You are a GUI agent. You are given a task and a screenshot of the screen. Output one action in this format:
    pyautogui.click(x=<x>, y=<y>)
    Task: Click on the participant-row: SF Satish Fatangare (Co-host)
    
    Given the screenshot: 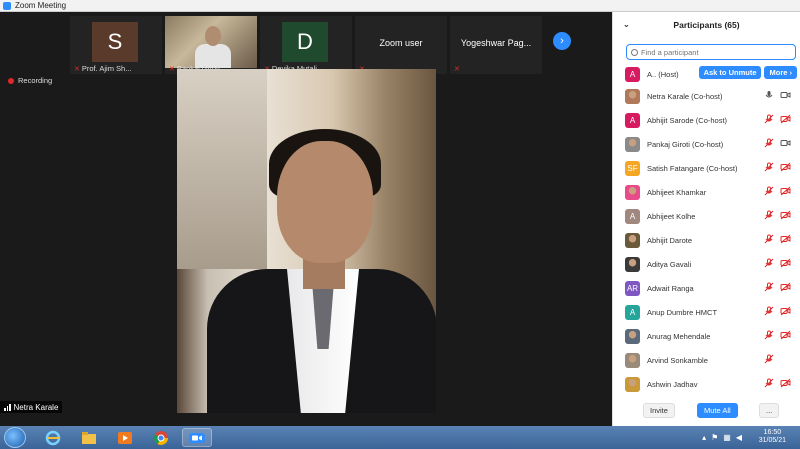 What is the action you would take?
    pyautogui.click(x=706, y=168)
    